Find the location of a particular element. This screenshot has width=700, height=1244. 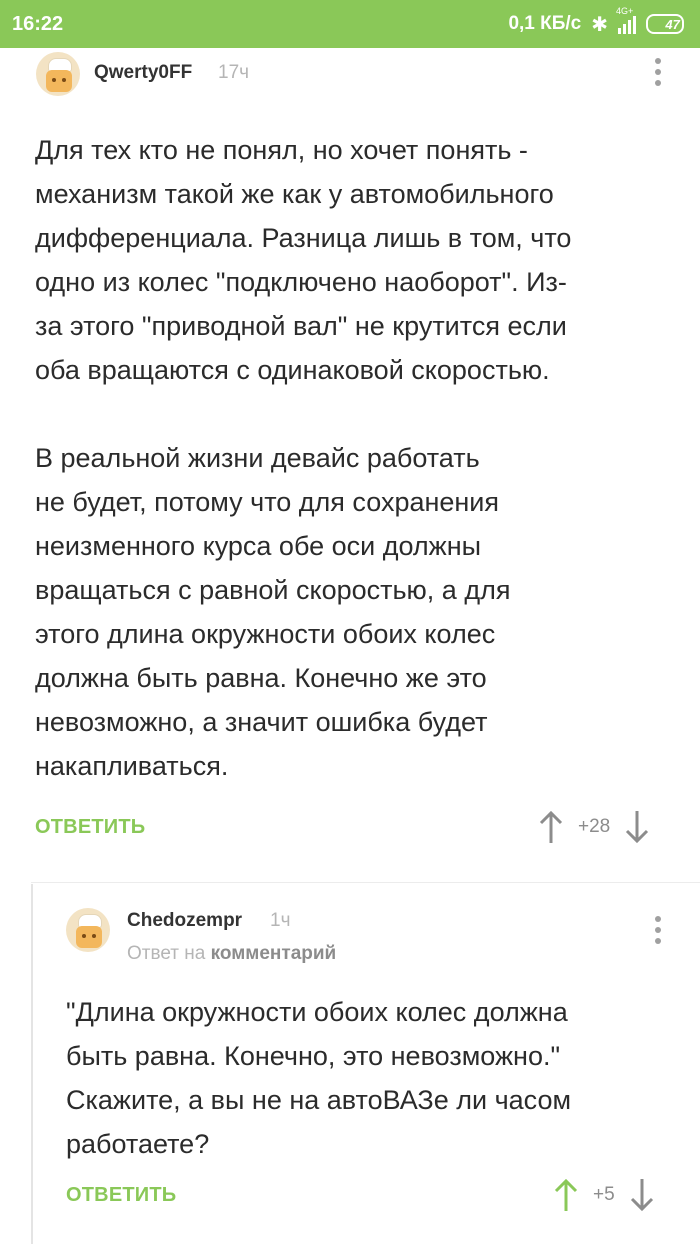

vote-controls: +5 is located at coordinates (604, 1195).